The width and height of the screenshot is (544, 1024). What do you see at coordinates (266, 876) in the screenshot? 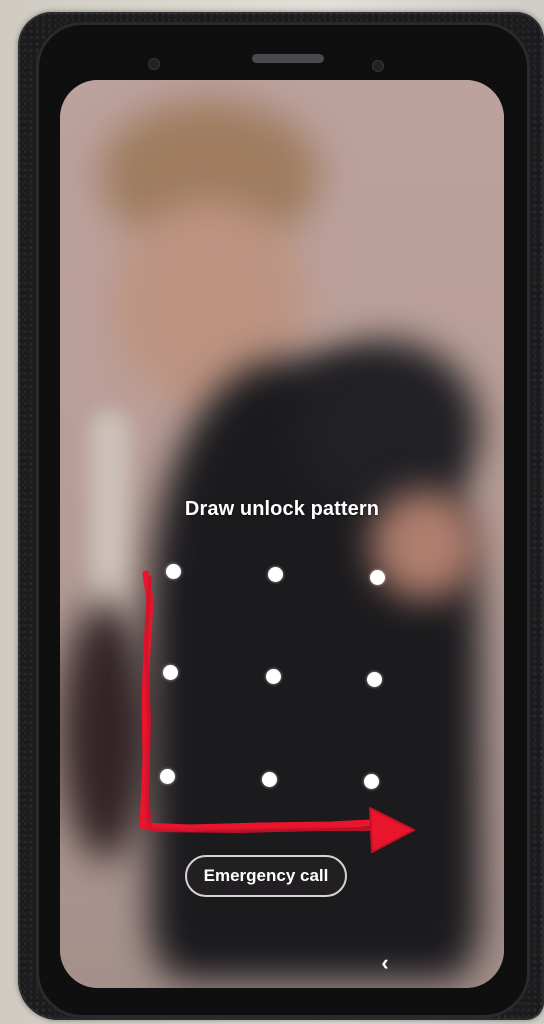
I see `emergency-call-button: Emergency call` at bounding box center [266, 876].